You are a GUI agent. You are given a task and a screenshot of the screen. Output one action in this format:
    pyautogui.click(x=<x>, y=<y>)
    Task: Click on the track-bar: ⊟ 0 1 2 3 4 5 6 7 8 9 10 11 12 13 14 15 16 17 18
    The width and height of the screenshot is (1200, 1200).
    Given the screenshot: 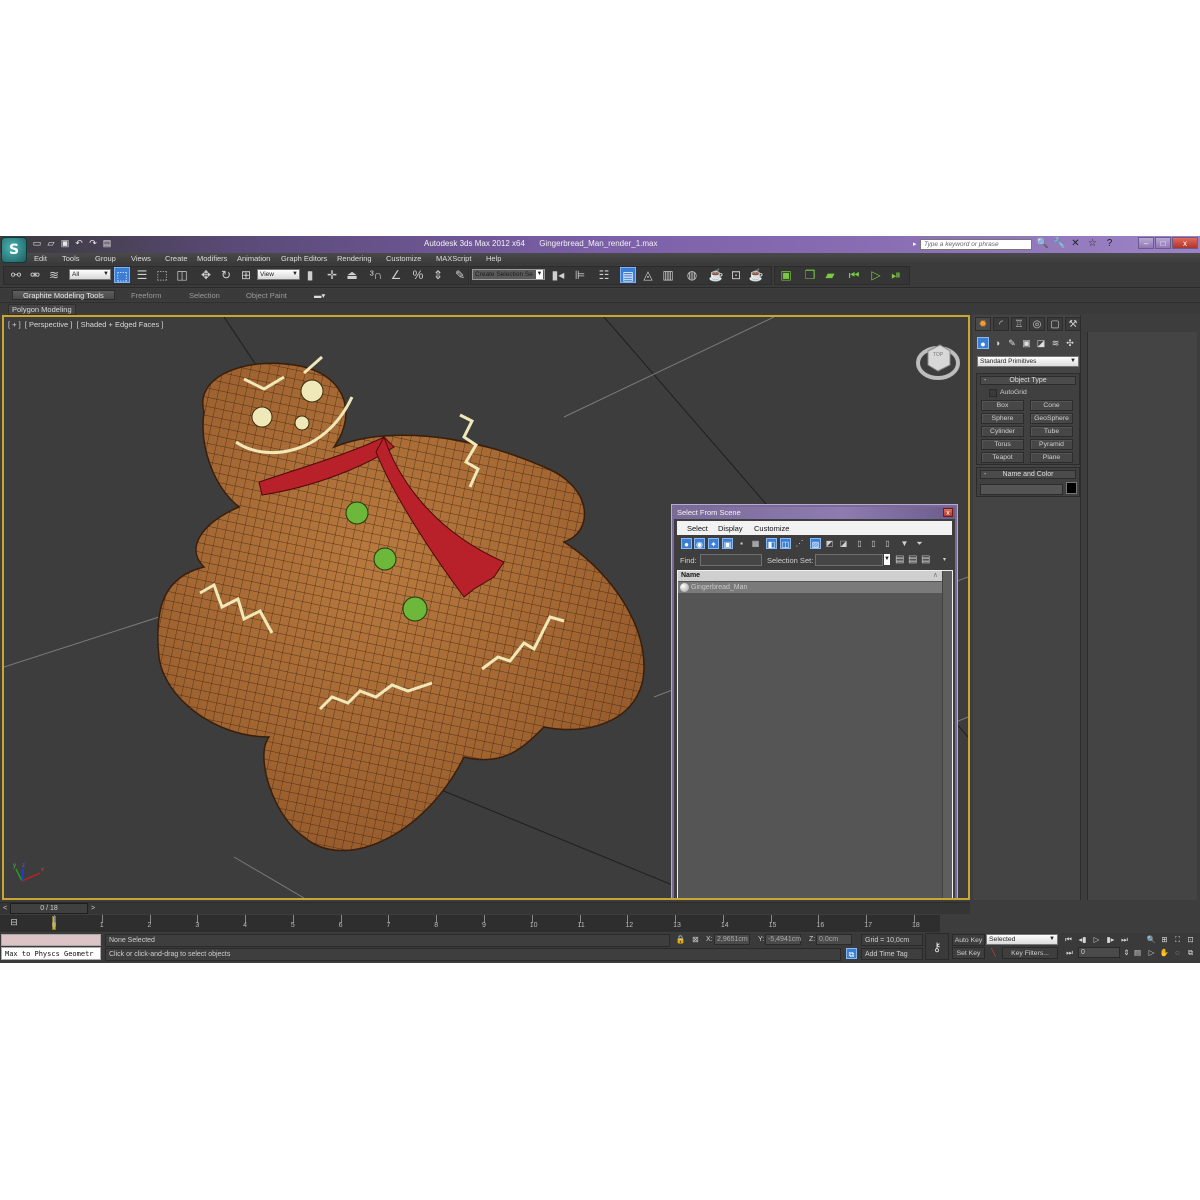 What is the action you would take?
    pyautogui.click(x=470, y=923)
    